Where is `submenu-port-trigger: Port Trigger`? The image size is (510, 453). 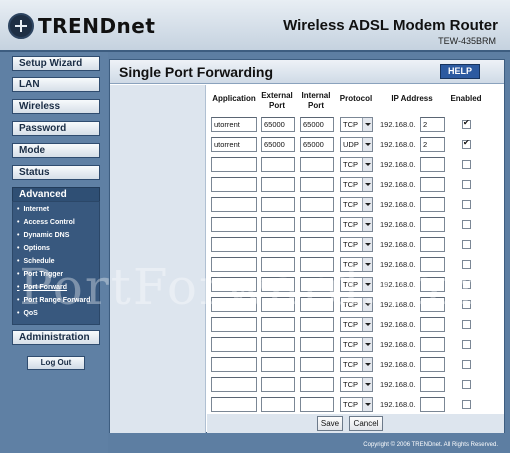 submenu-port-trigger: Port Trigger is located at coordinates (40, 274).